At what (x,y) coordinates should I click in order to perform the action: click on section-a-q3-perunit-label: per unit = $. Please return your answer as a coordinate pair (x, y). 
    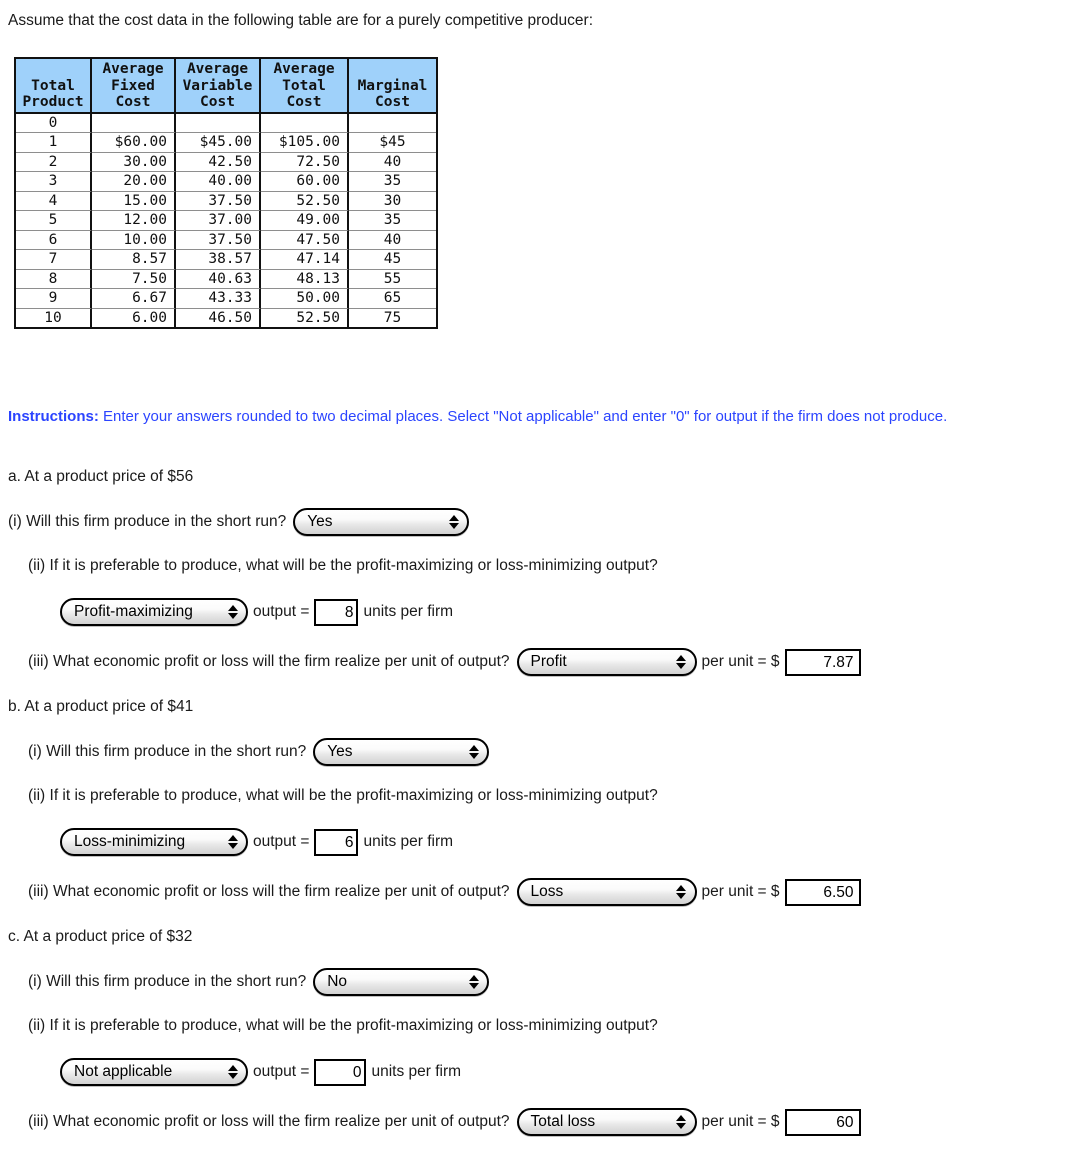
    Looking at the image, I should click on (740, 661).